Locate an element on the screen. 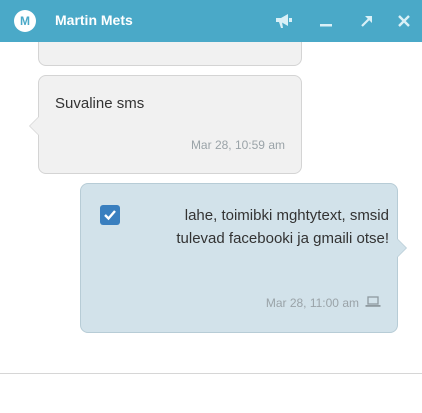 The width and height of the screenshot is (422, 413). message-timestamp: Mar 28, 11:00 am is located at coordinates (312, 303).